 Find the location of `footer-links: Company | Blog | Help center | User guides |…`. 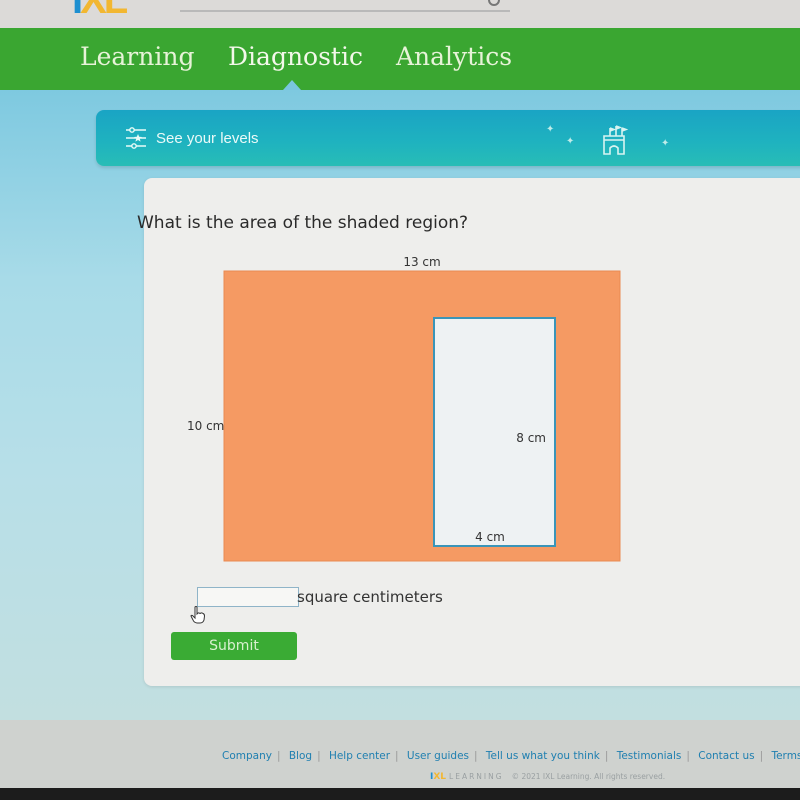

footer-links: Company | Blog | Help center | User guides |… is located at coordinates (511, 756).